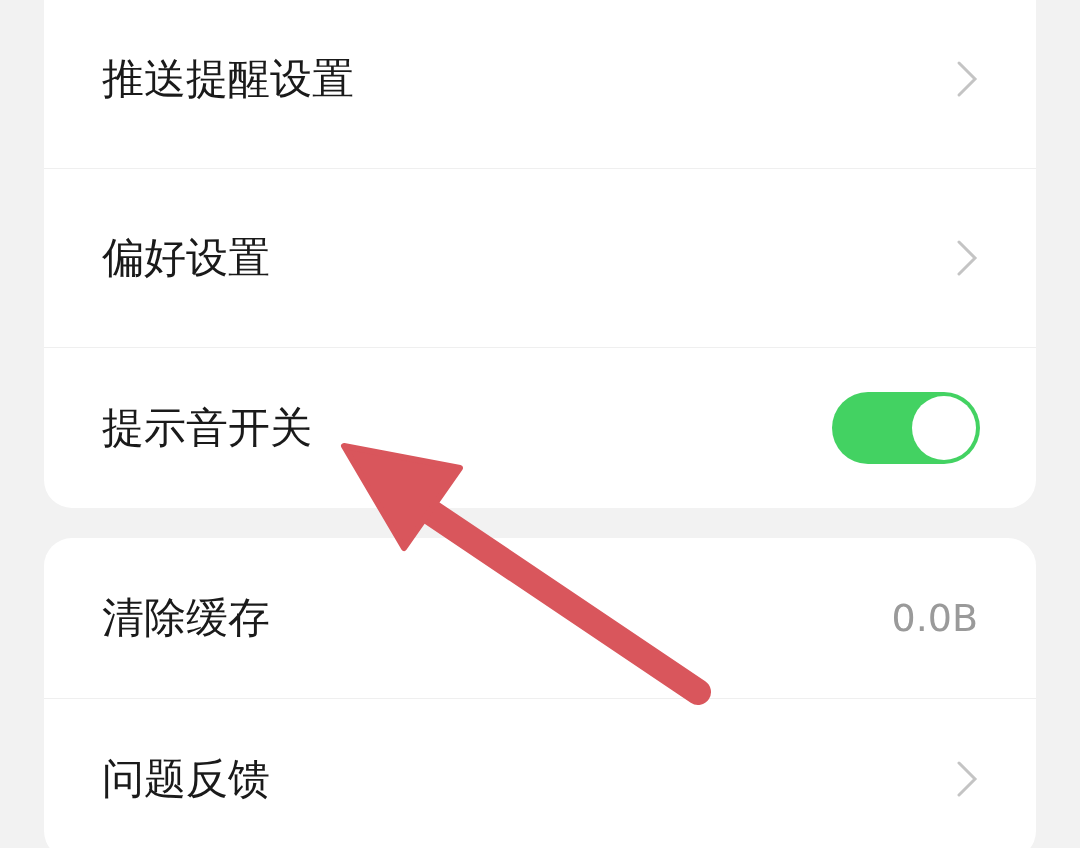 The width and height of the screenshot is (1080, 848). What do you see at coordinates (934, 618) in the screenshot?
I see `cache-size: 0.0B` at bounding box center [934, 618].